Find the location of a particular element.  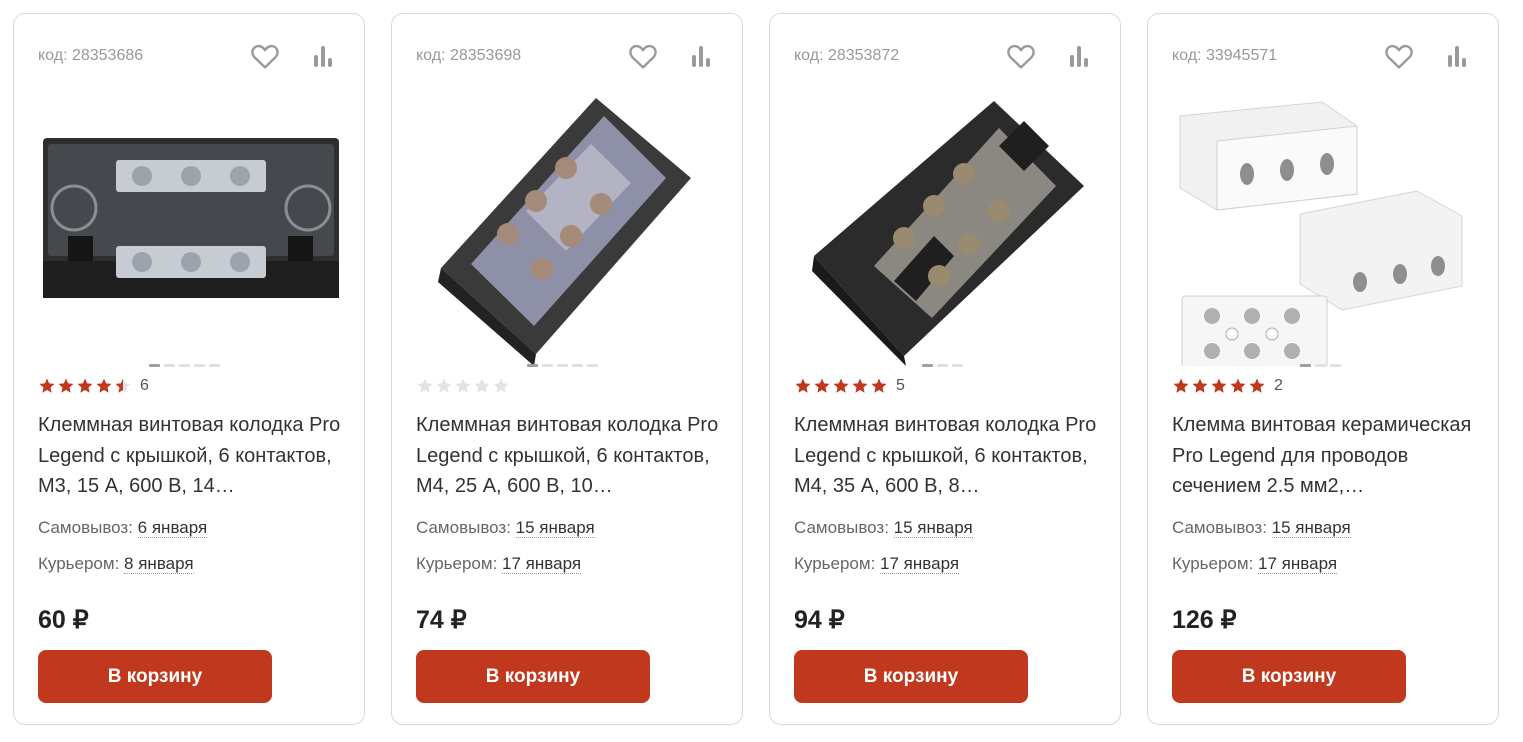

price: 60 ₽ is located at coordinates (63, 620).